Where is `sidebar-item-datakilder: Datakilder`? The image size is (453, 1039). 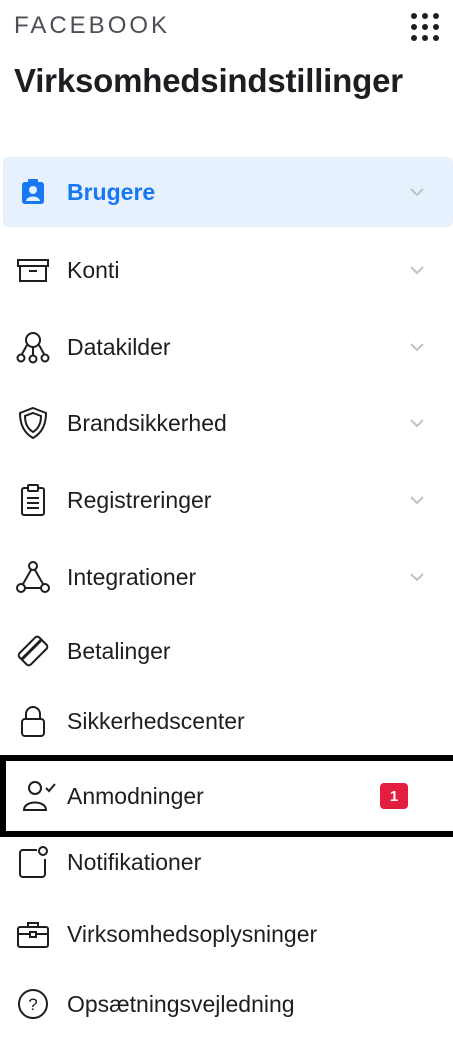 sidebar-item-datakilder: Datakilder is located at coordinates (228, 347).